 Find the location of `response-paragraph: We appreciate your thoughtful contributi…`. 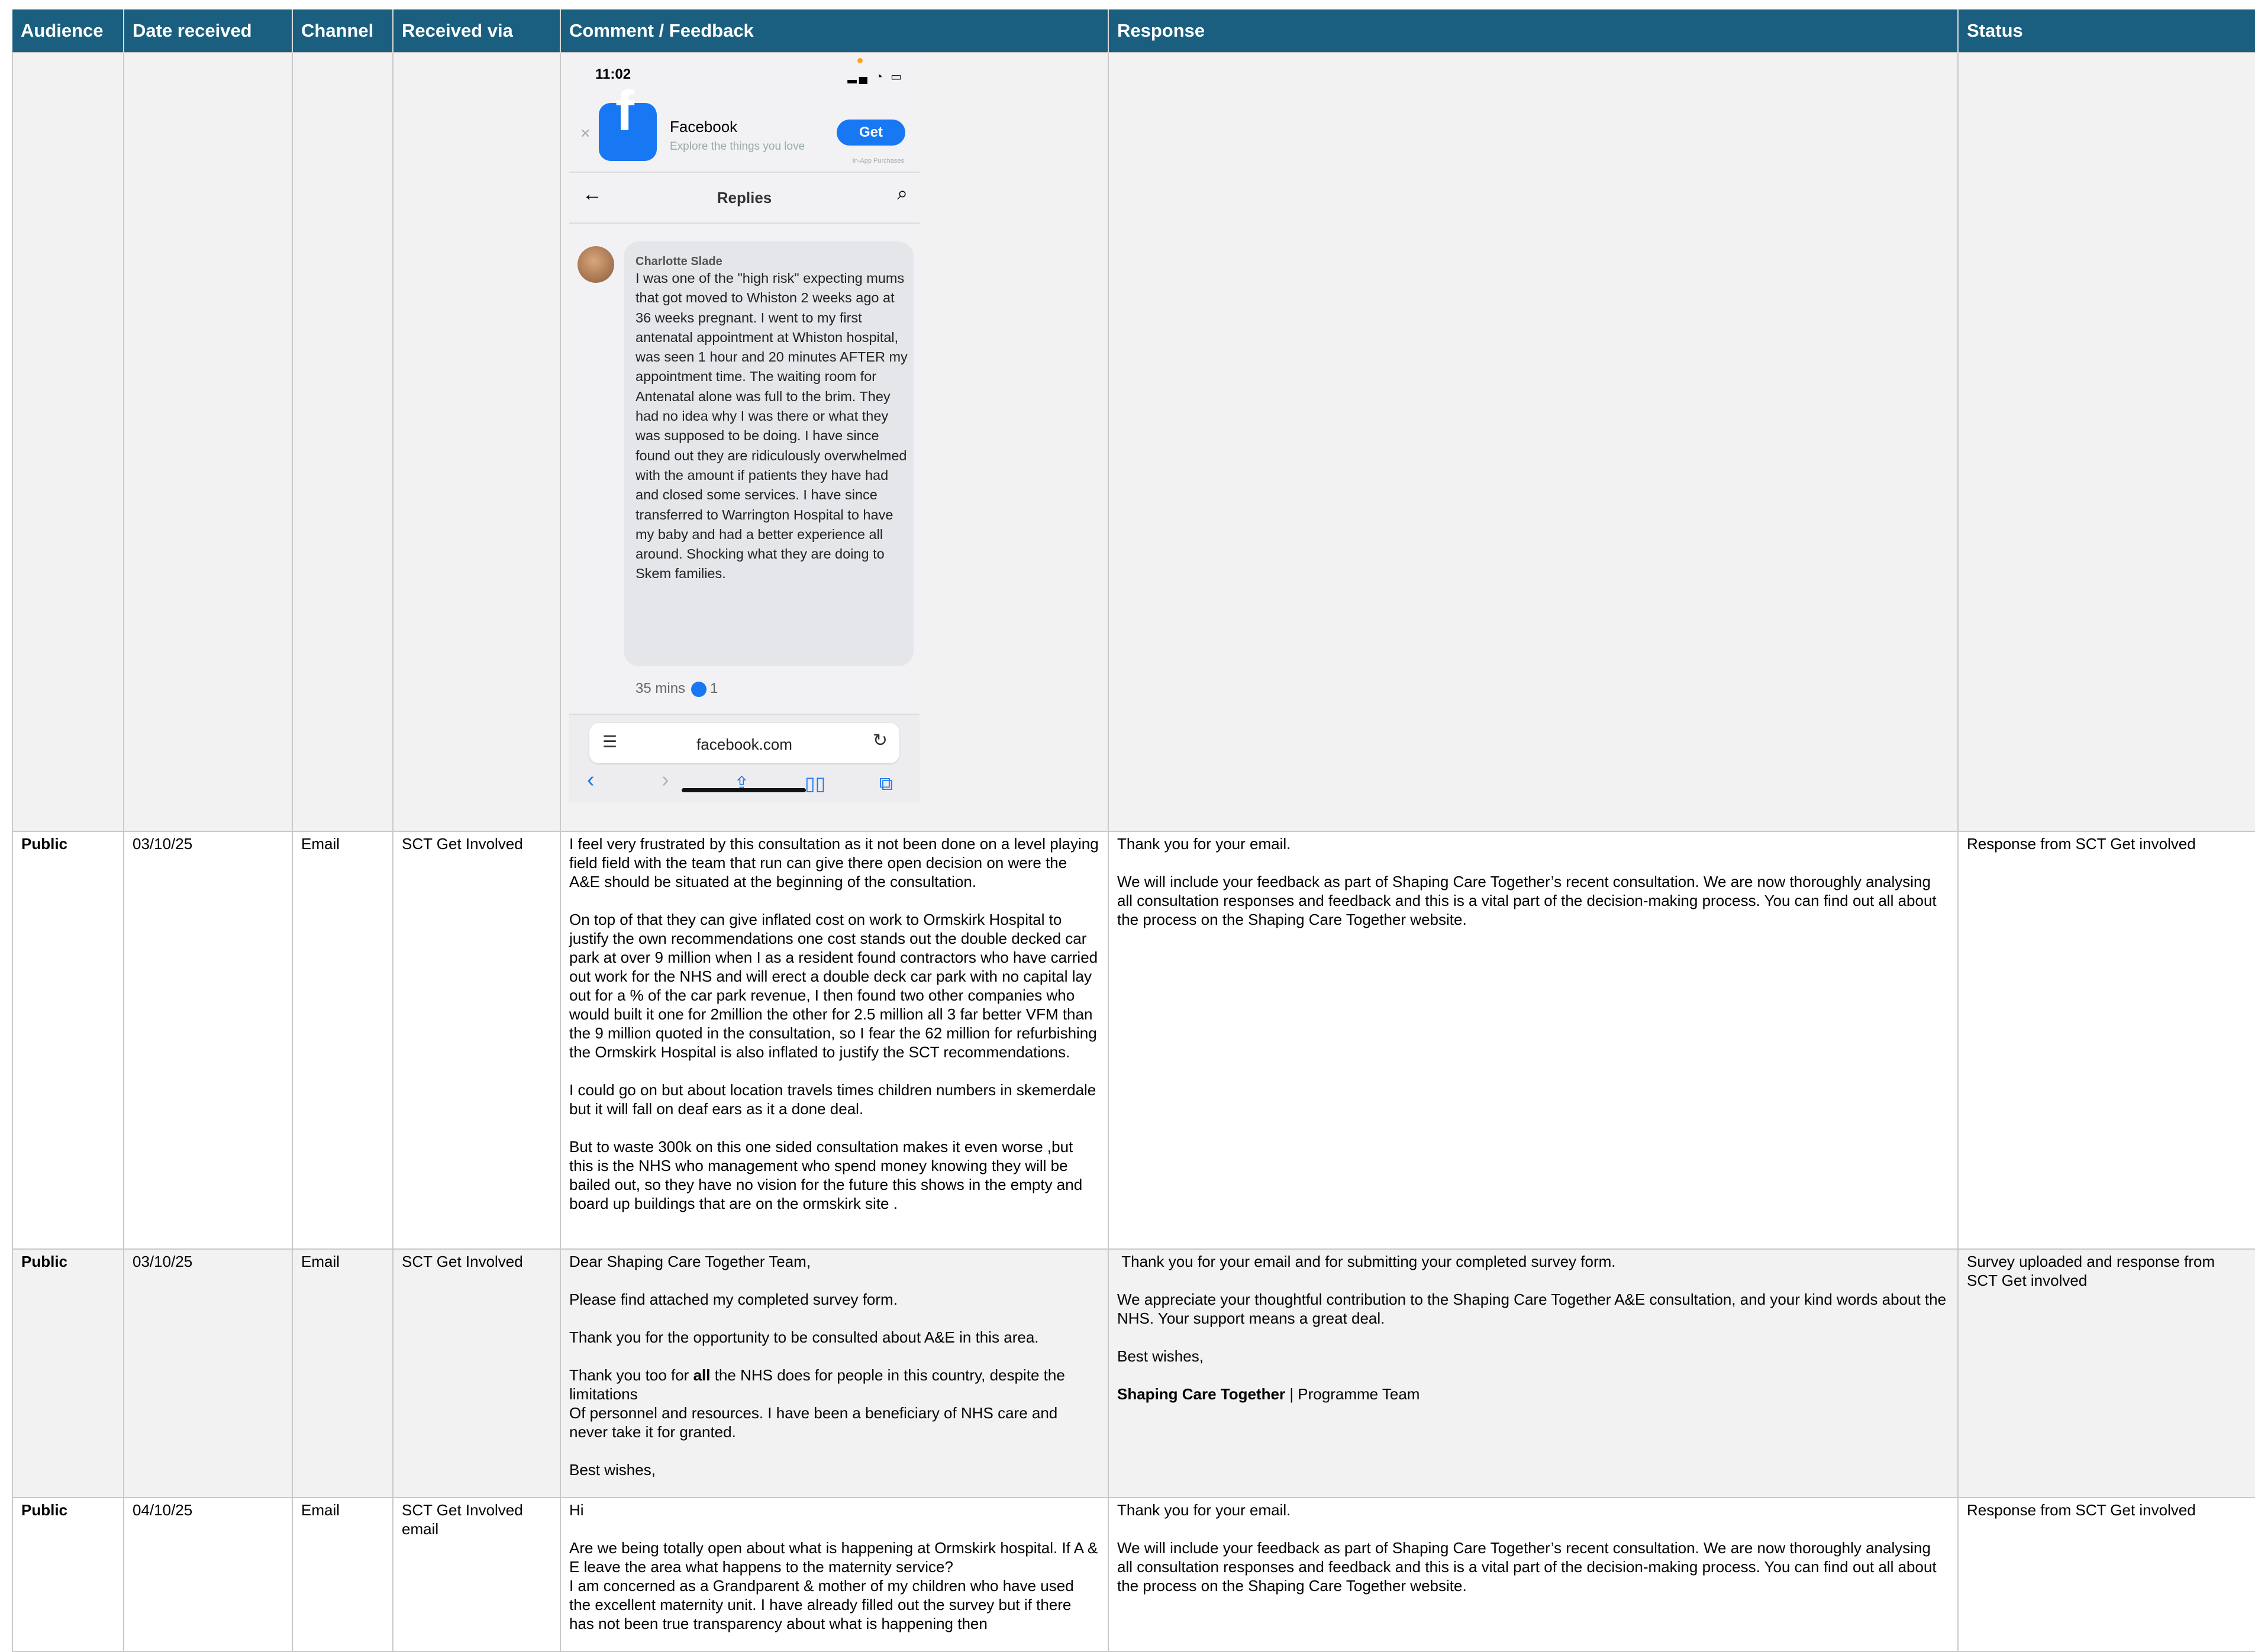

response-paragraph: We appreciate your thoughtful contributi… is located at coordinates (1534, 1308).